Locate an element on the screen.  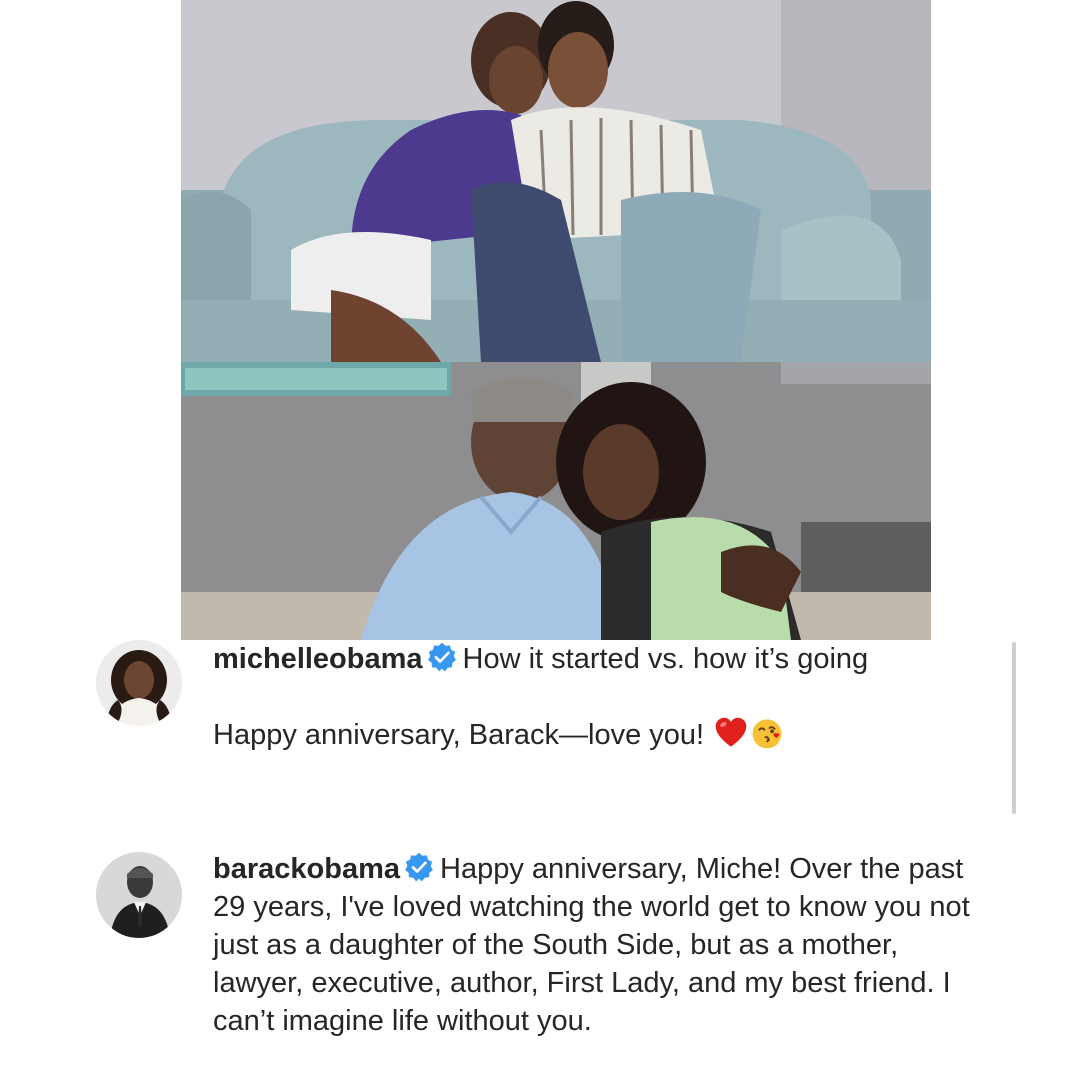
scrollbar is located at coordinates (1014, 728).